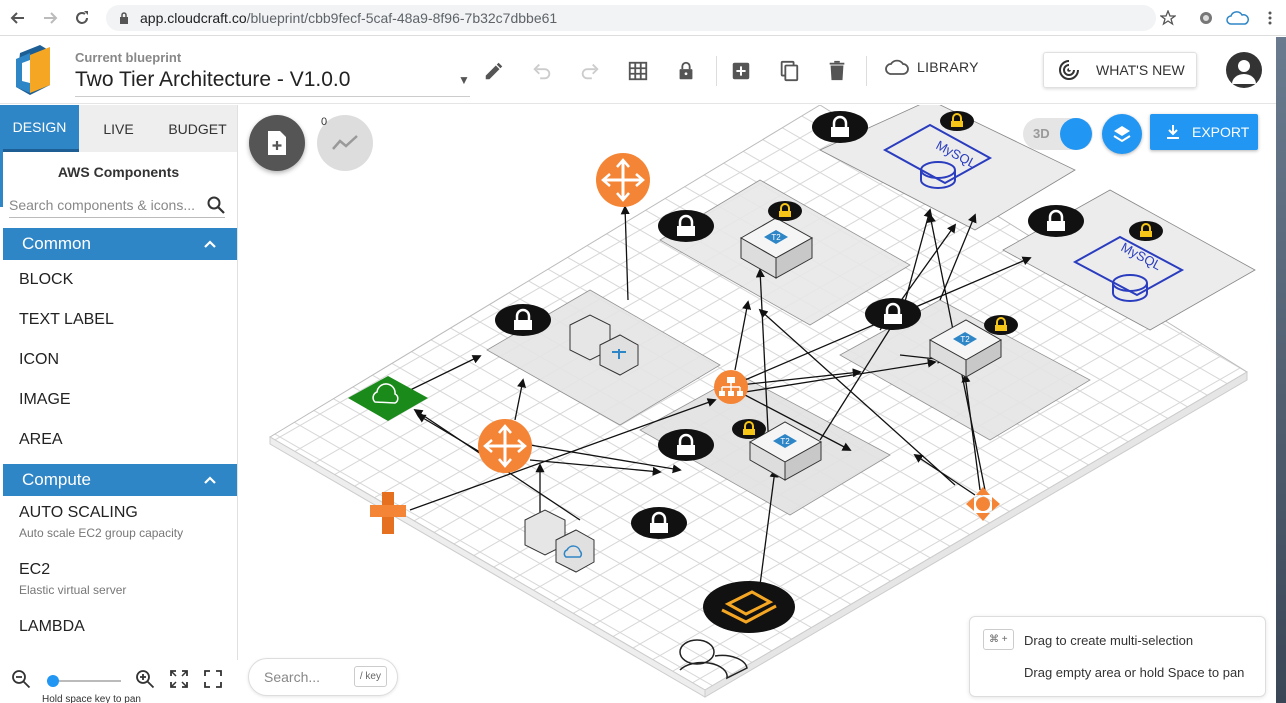 The width and height of the screenshot is (1286, 703). I want to click on toggle-3d: 3D, so click(1058, 134).